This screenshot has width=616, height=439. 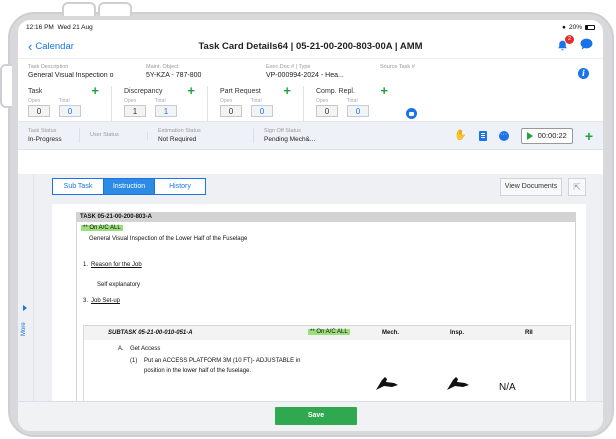 What do you see at coordinates (179, 131) in the screenshot?
I see `estimation-status-label: Estimation Status` at bounding box center [179, 131].